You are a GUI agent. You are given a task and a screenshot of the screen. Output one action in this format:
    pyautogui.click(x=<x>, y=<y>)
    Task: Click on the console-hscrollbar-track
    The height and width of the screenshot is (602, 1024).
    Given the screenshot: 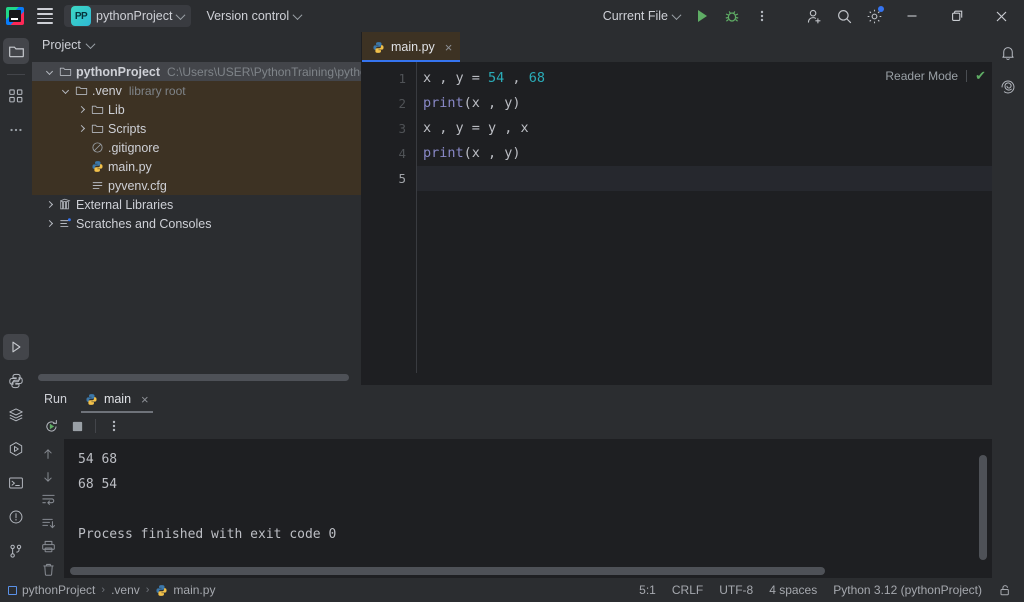 What is the action you would take?
    pyautogui.click(x=528, y=571)
    